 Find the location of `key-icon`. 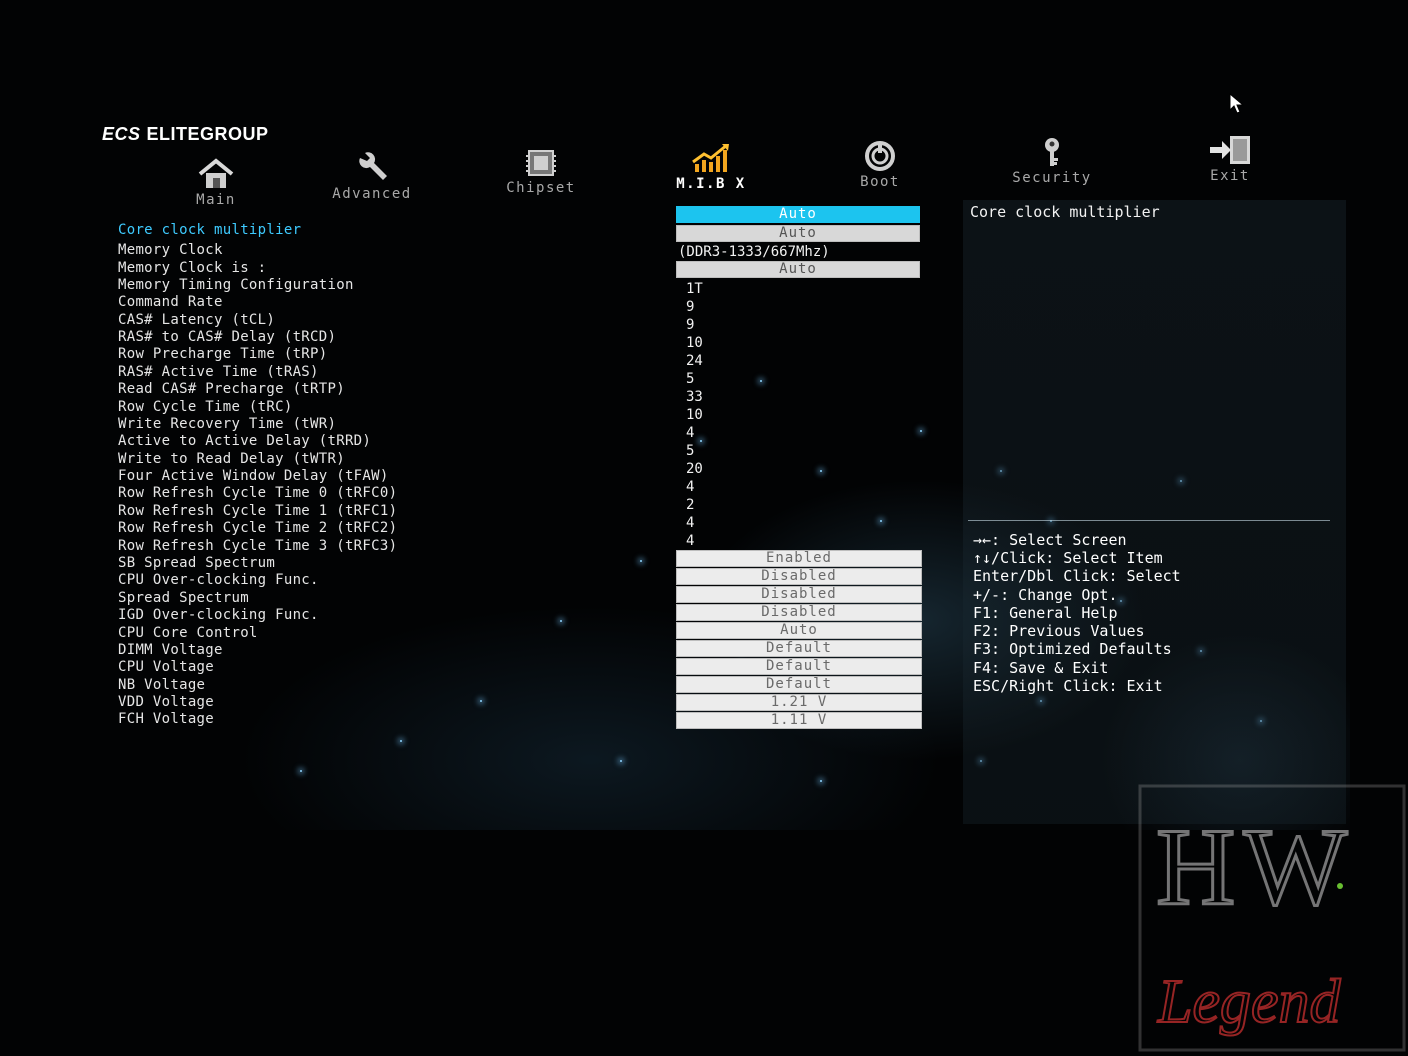

key-icon is located at coordinates (1052, 152).